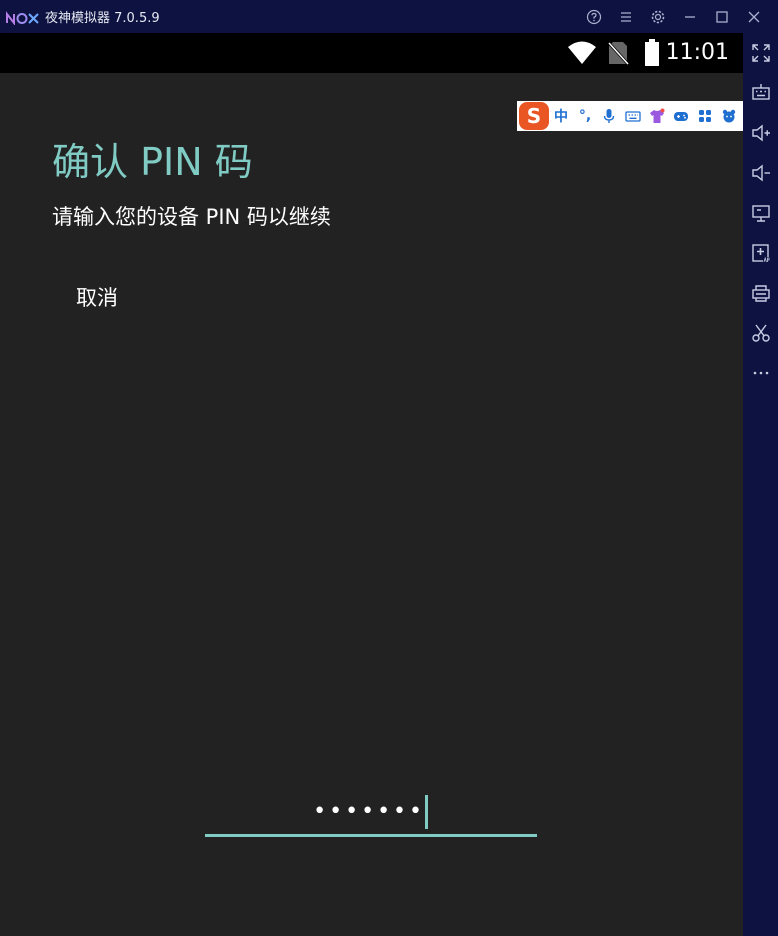  I want to click on window-title: 夜神模拟器 7.0.5.9, so click(102, 18).